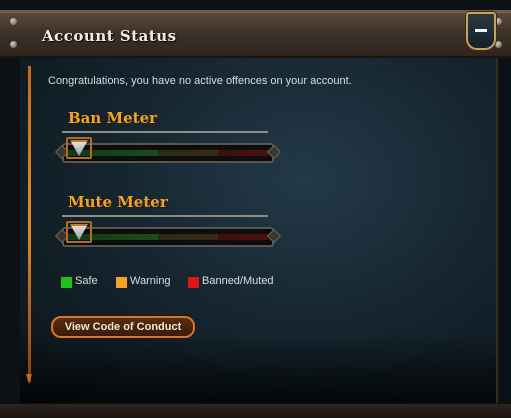  What do you see at coordinates (86, 281) in the screenshot?
I see `legend-safe-label: Safe` at bounding box center [86, 281].